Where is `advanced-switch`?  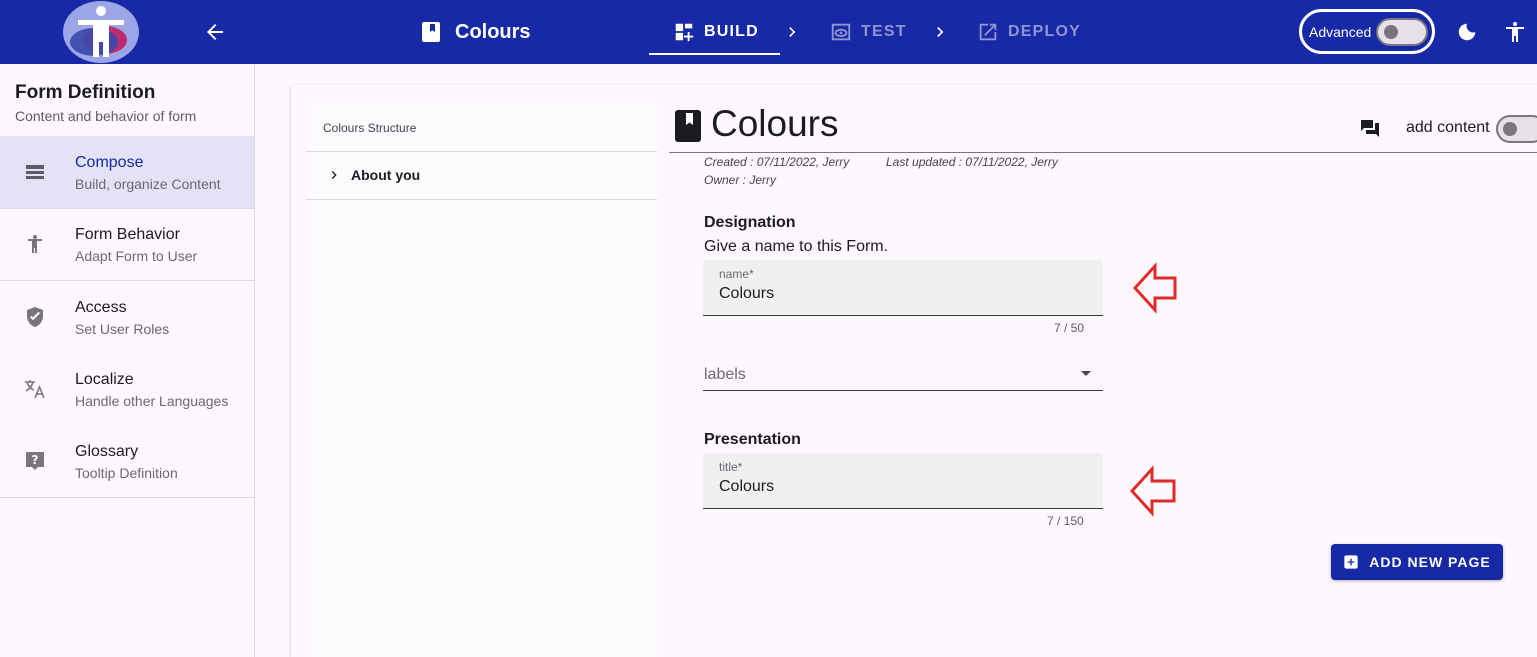 advanced-switch is located at coordinates (1402, 32).